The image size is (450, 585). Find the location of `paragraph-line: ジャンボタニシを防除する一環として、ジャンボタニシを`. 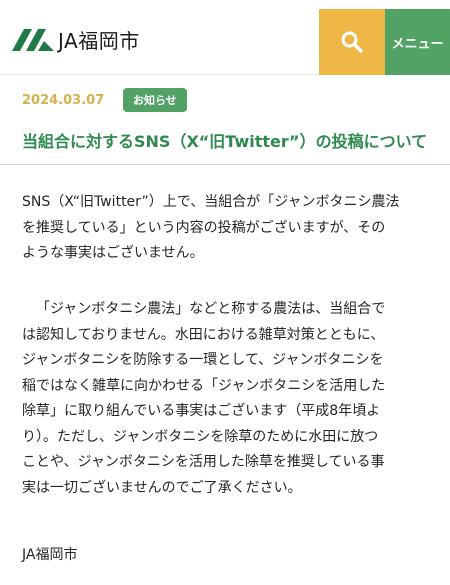

paragraph-line: ジャンボタニシを防除する一環として、ジャンボタニシを is located at coordinates (203, 360).